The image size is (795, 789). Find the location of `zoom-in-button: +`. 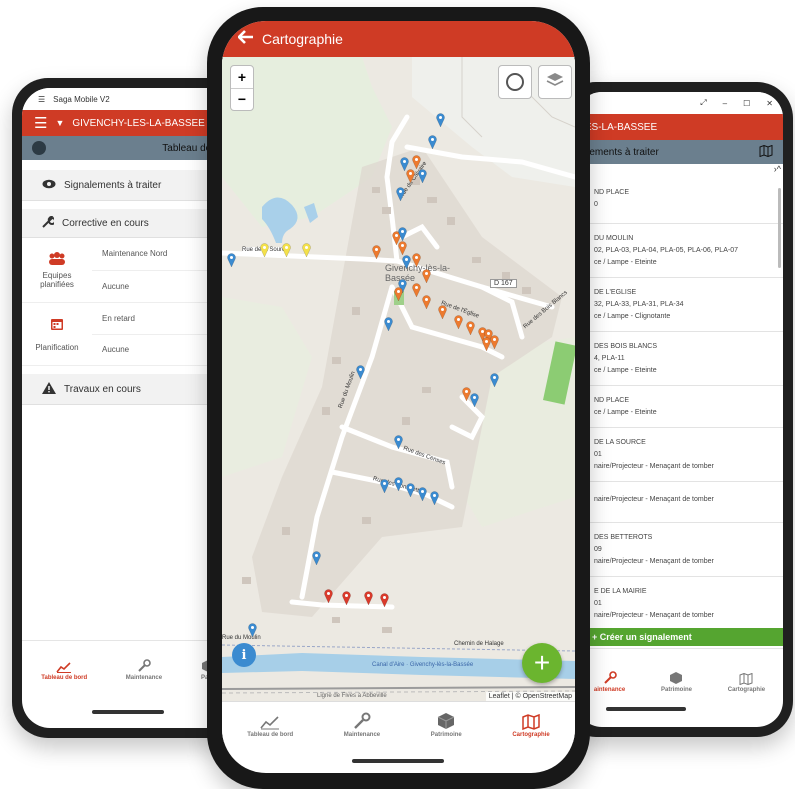

zoom-in-button: + is located at coordinates (242, 77).